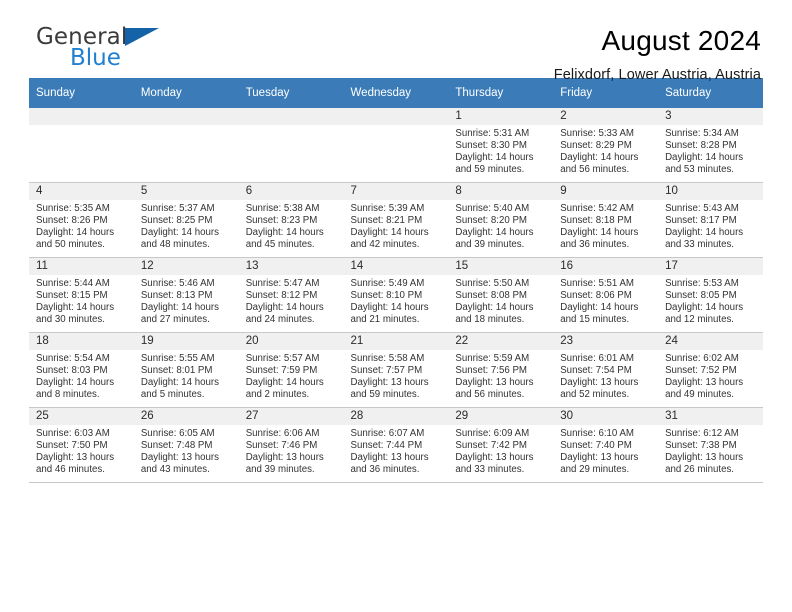 The image size is (792, 612). Describe the element at coordinates (82, 37) in the screenshot. I see `logo-text-general: General` at that location.